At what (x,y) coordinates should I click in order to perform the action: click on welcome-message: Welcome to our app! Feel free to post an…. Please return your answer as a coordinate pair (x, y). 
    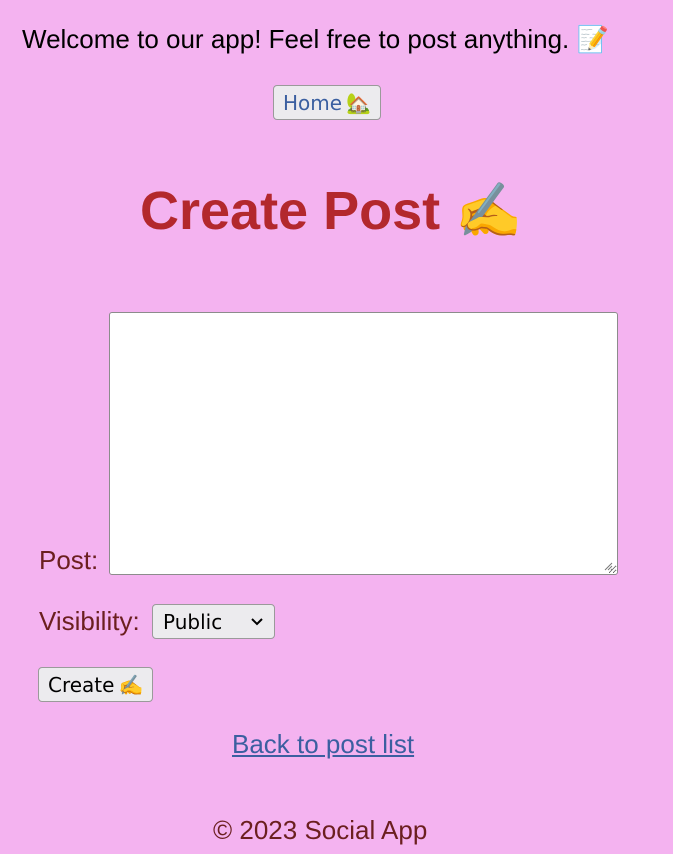
    Looking at the image, I should click on (315, 39).